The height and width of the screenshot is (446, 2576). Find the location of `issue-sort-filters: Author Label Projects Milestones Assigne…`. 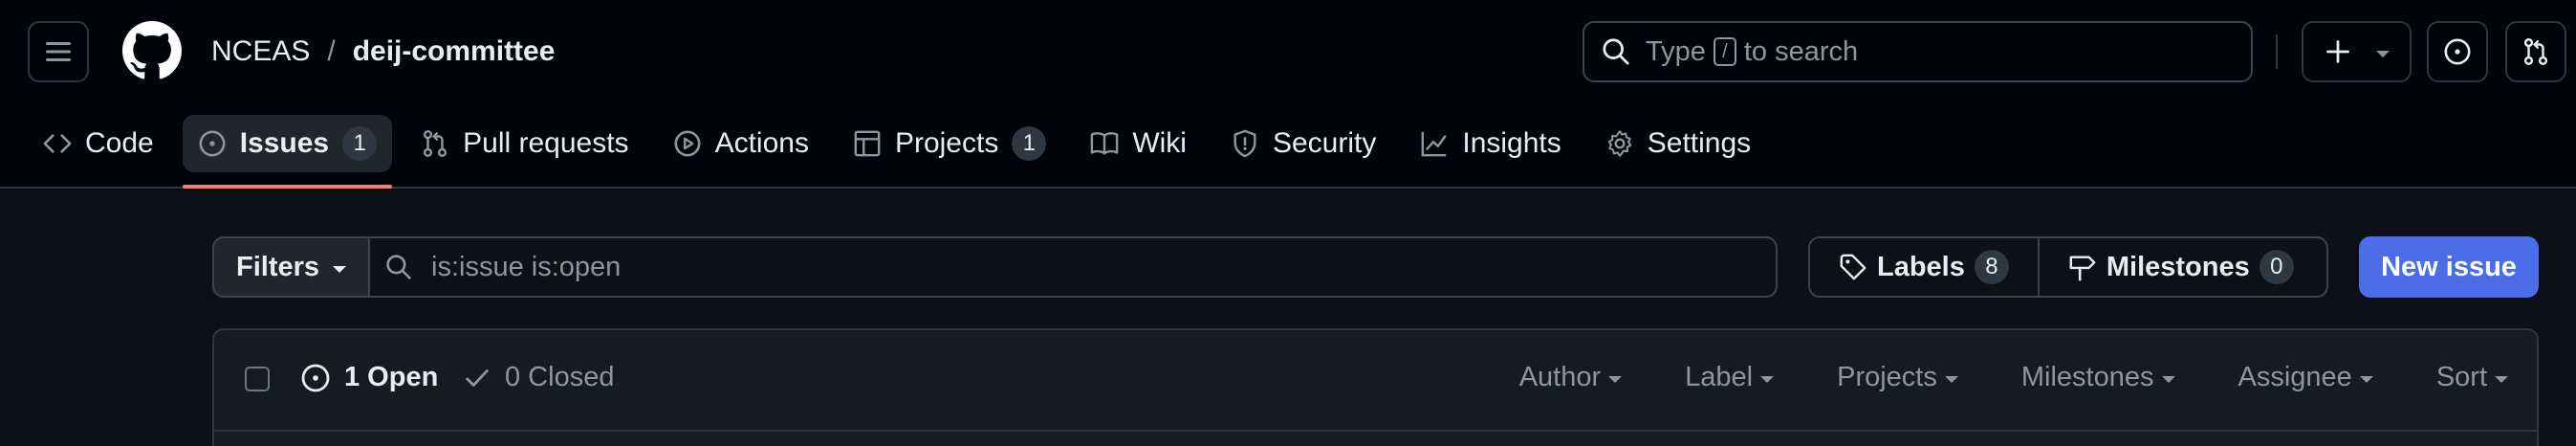

issue-sort-filters: Author Label Projects Milestones Assigne… is located at coordinates (2013, 377).